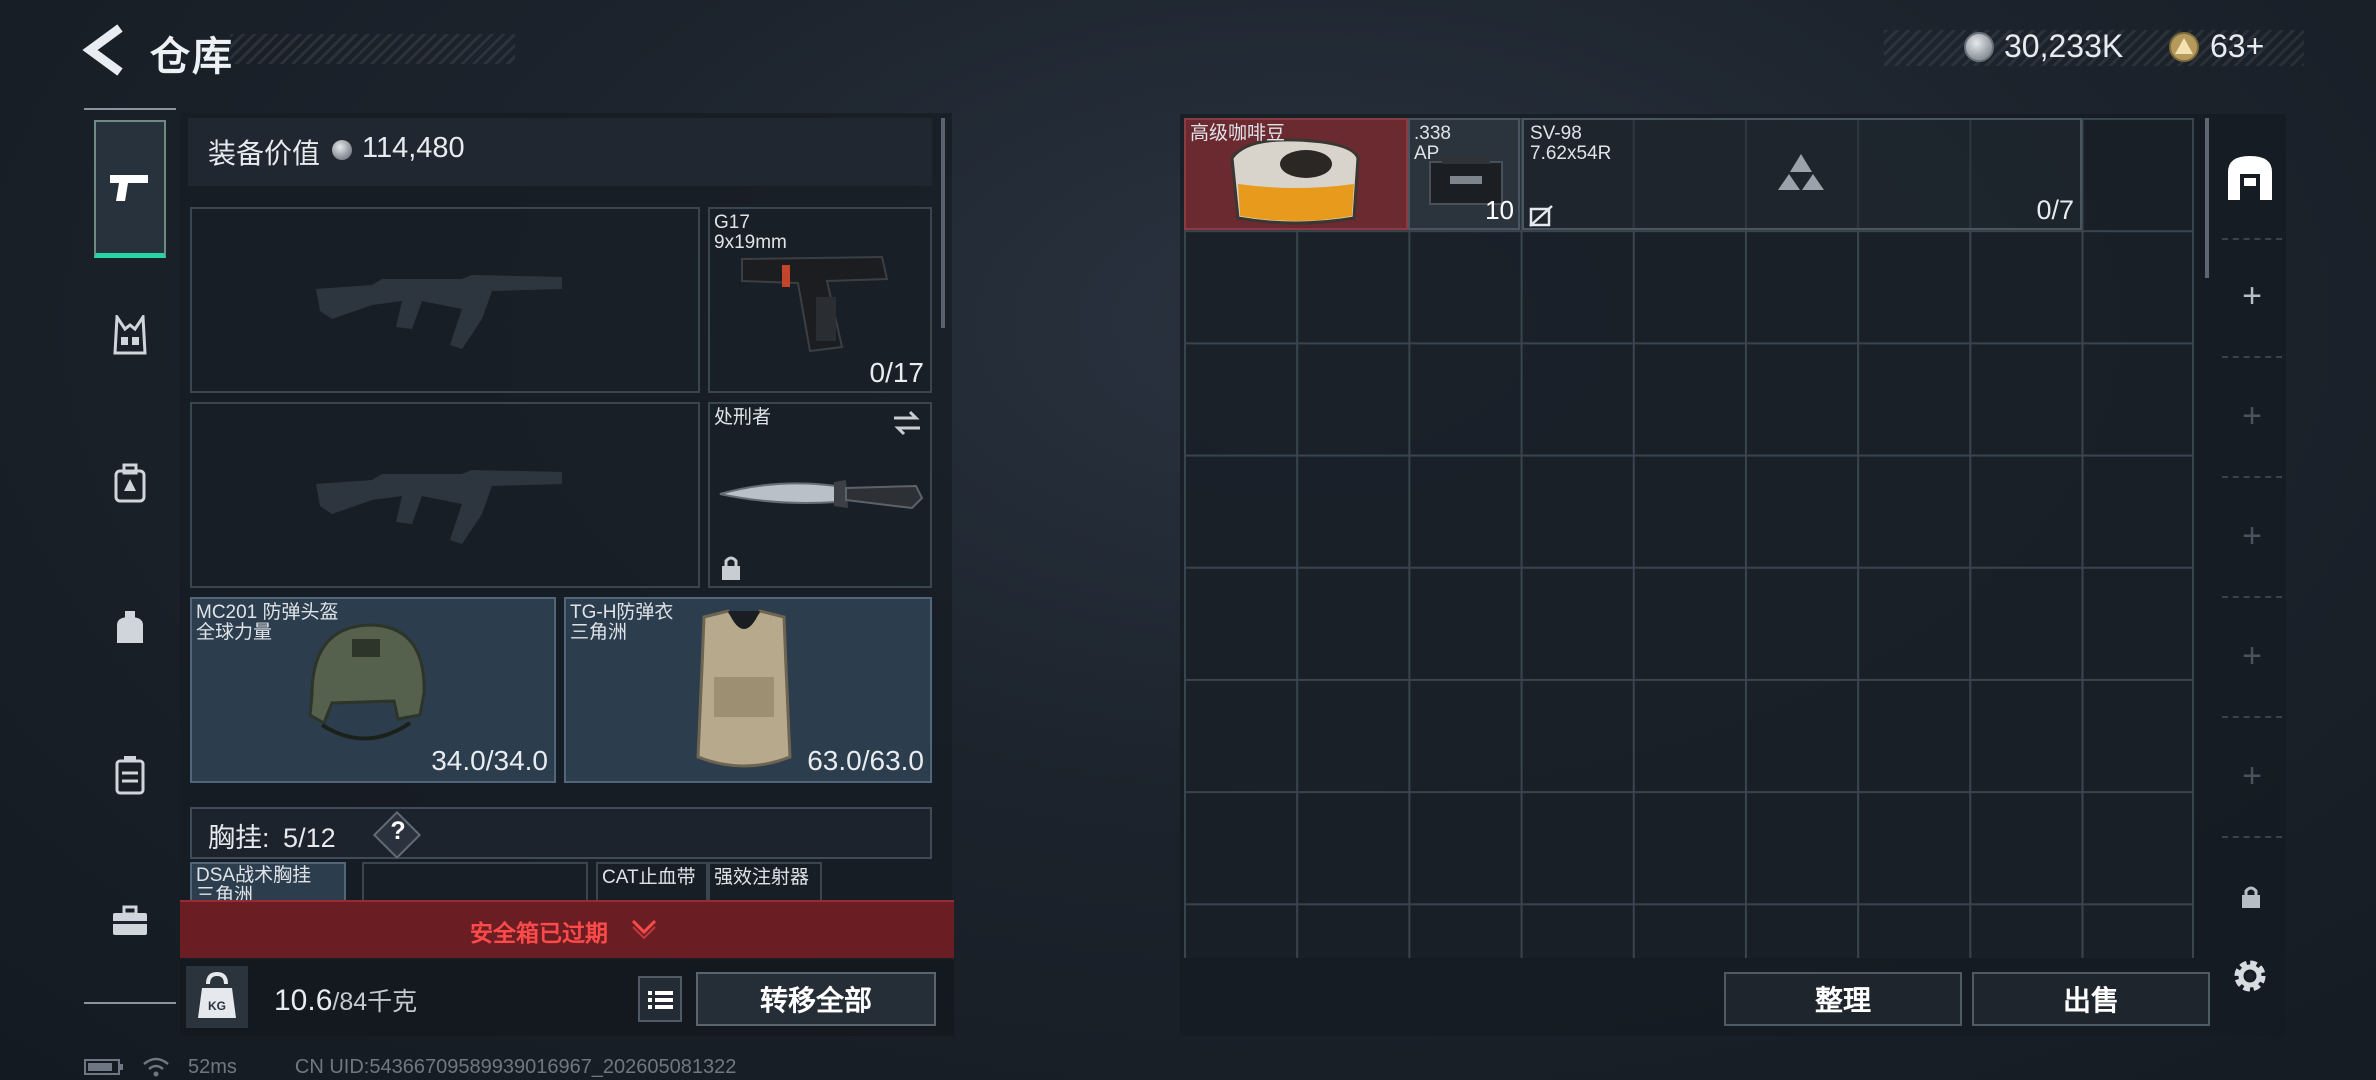 The image size is (2376, 1080). I want to click on backpack-icon, so click(130, 483).